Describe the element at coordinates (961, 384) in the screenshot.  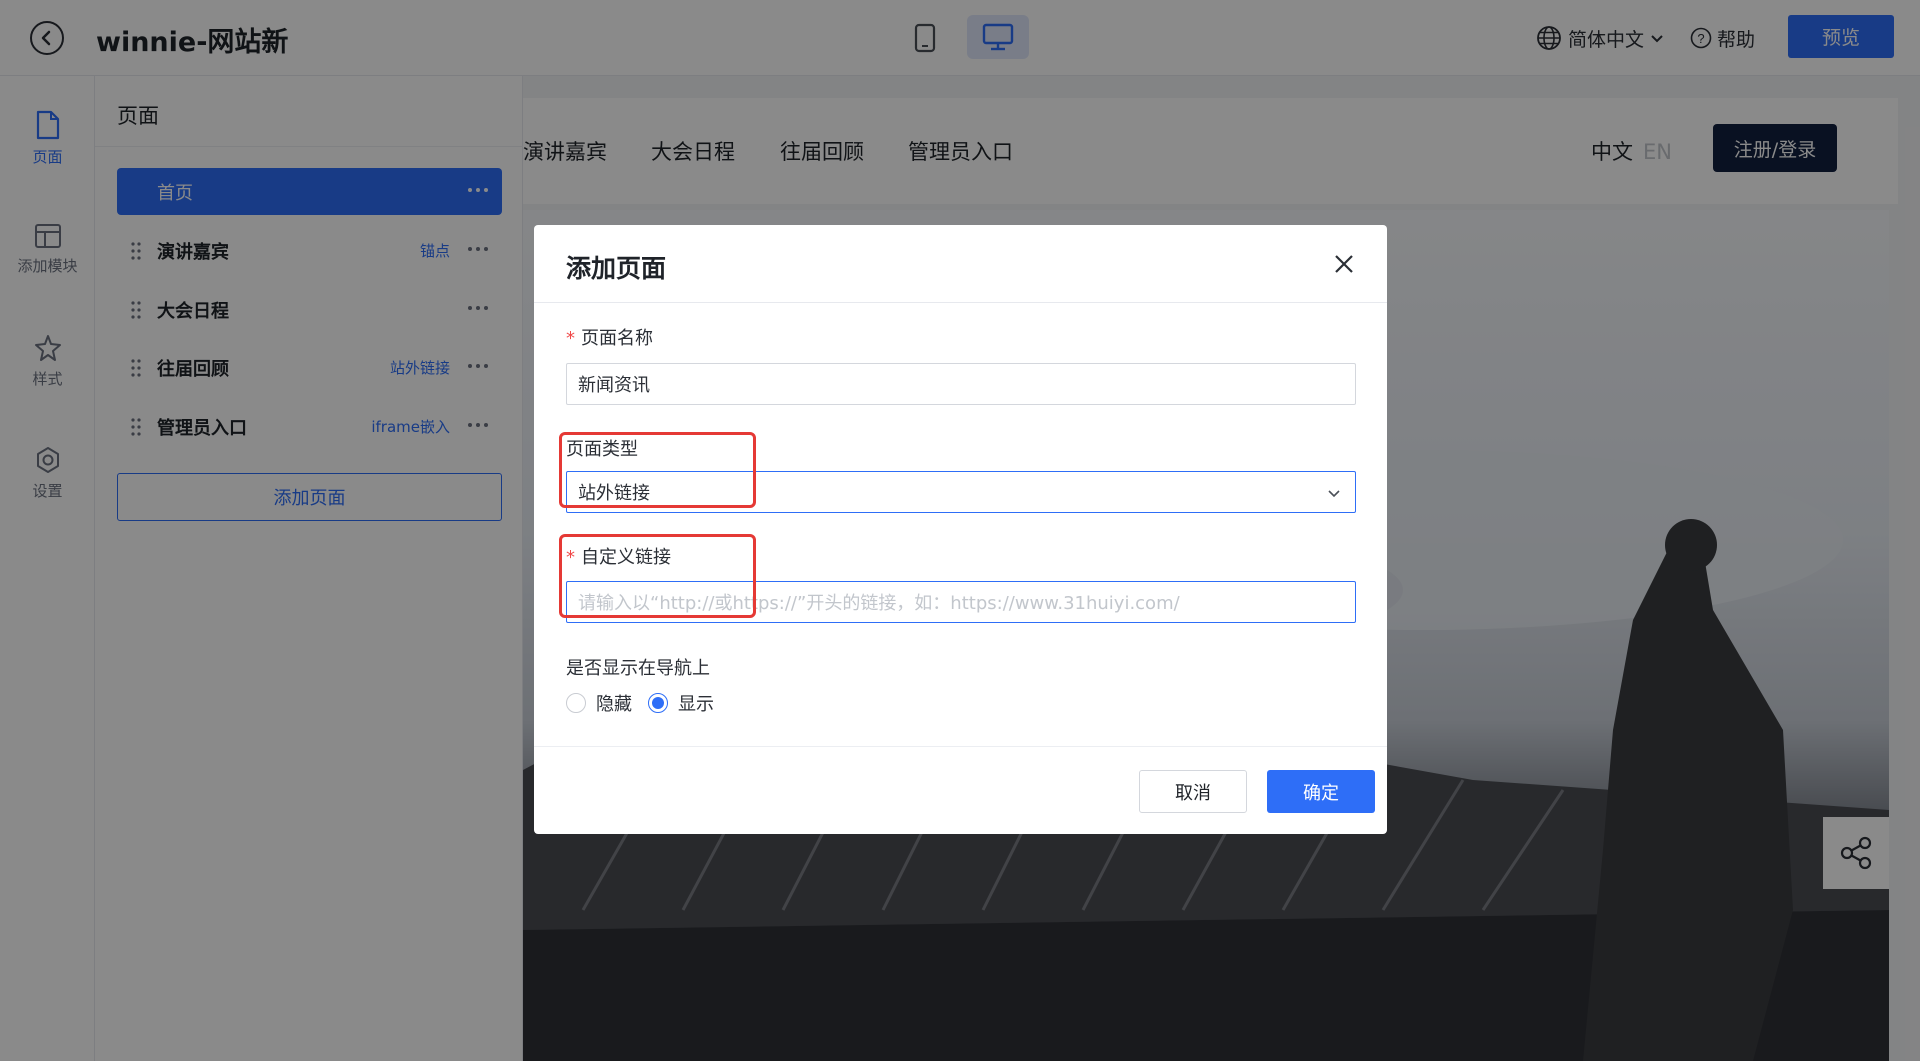
I see `page-name-input: 新闻资讯` at that location.